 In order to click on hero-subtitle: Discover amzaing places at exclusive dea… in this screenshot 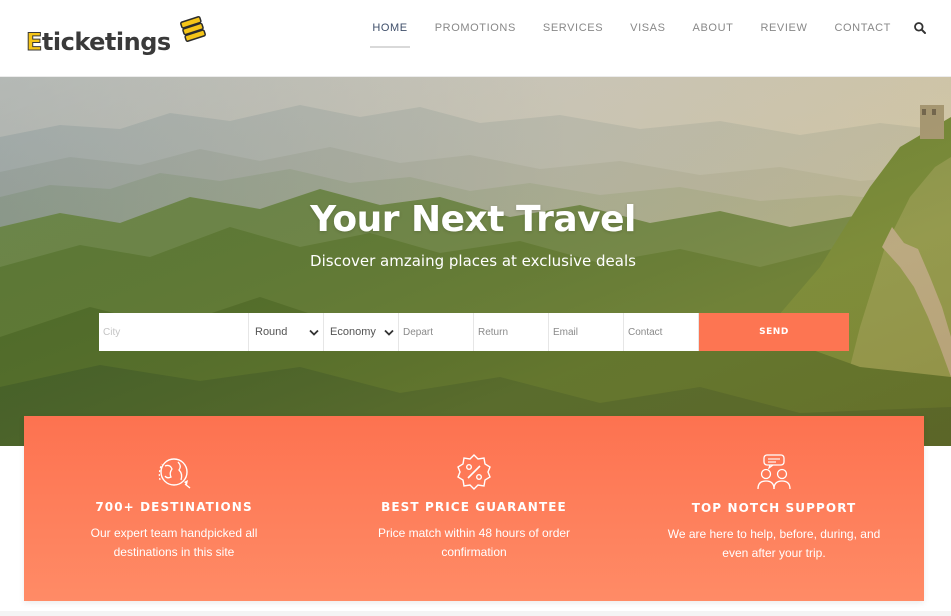, I will do `click(473, 261)`.